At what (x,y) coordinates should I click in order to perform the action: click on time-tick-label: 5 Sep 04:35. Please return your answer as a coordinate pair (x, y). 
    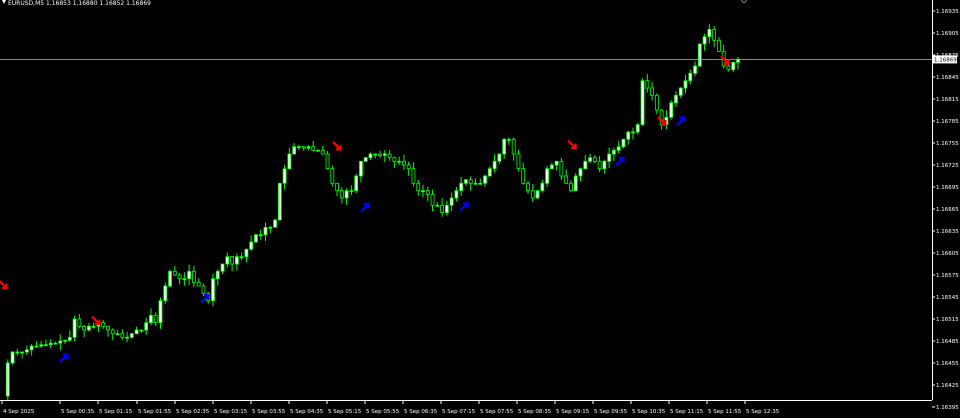
    Looking at the image, I should click on (307, 412).